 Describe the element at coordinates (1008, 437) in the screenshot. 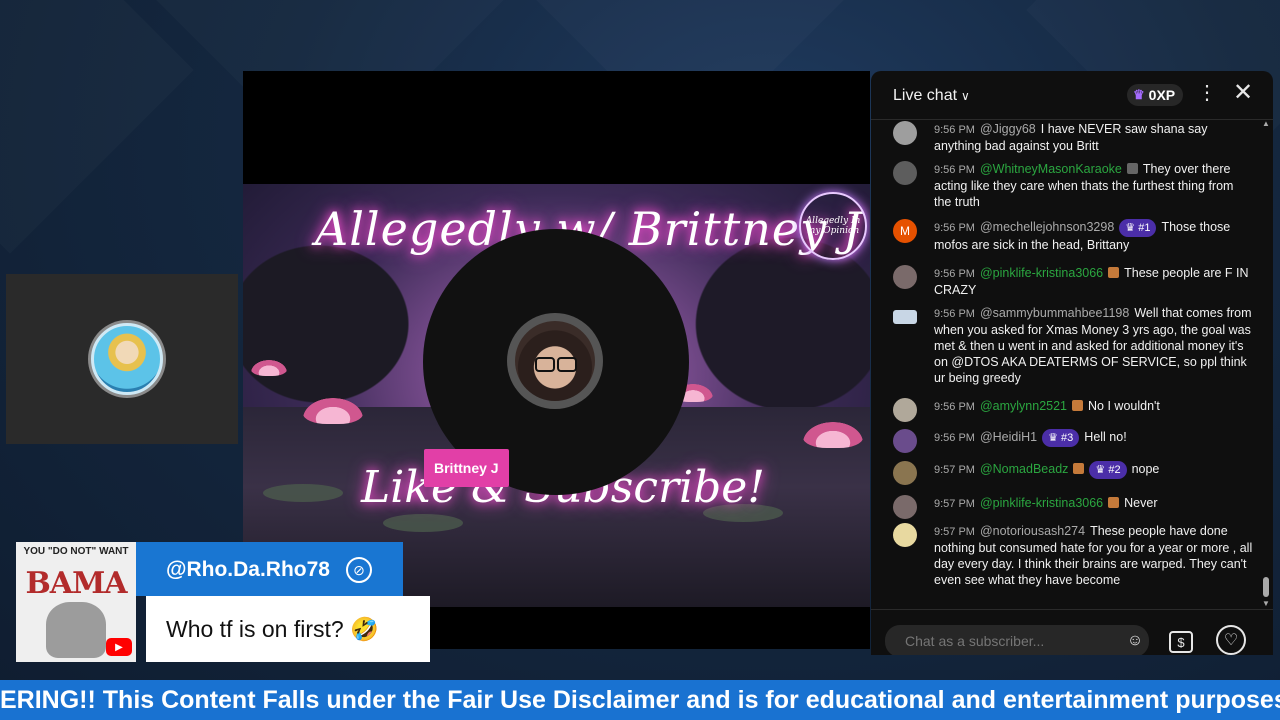

I see `message-author: @HeidiH1` at that location.